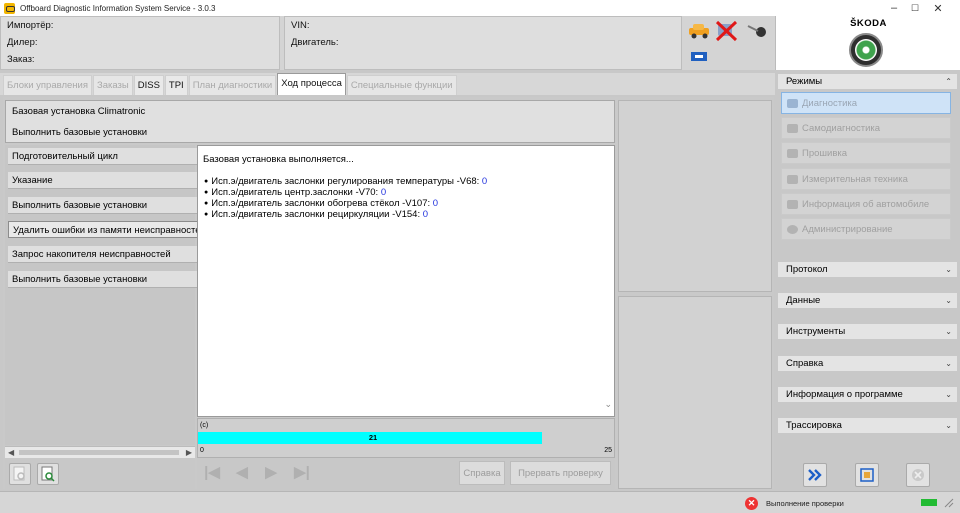 This screenshot has height=513, width=960. What do you see at coordinates (867, 394) in the screenshot?
I see `section-about: Информация о программе ⌄` at bounding box center [867, 394].